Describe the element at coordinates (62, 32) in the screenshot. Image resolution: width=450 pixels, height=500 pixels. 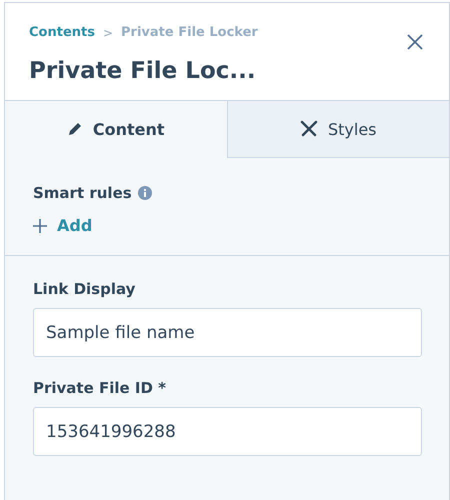
I see `breadcrumb-link: Contents` at that location.